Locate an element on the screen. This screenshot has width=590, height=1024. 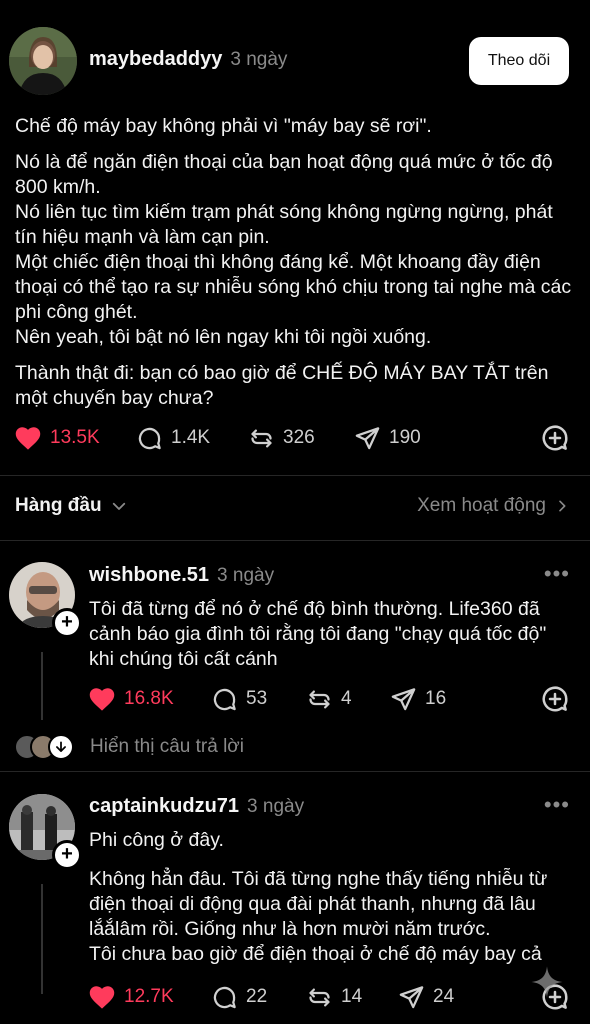
repost-button: 14 is located at coordinates (352, 997).